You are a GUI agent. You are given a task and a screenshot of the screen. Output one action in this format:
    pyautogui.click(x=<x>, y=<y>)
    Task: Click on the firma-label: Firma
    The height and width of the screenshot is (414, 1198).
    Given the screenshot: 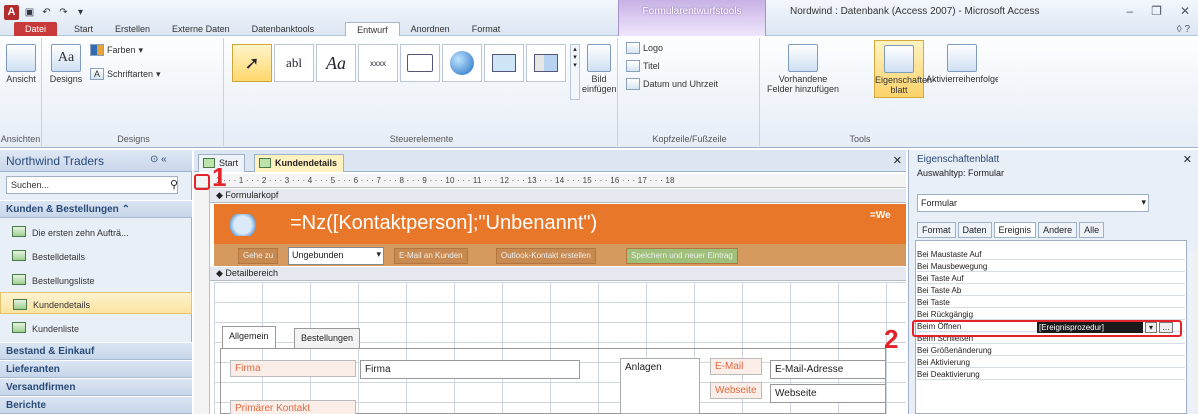 What is the action you would take?
    pyautogui.click(x=293, y=368)
    